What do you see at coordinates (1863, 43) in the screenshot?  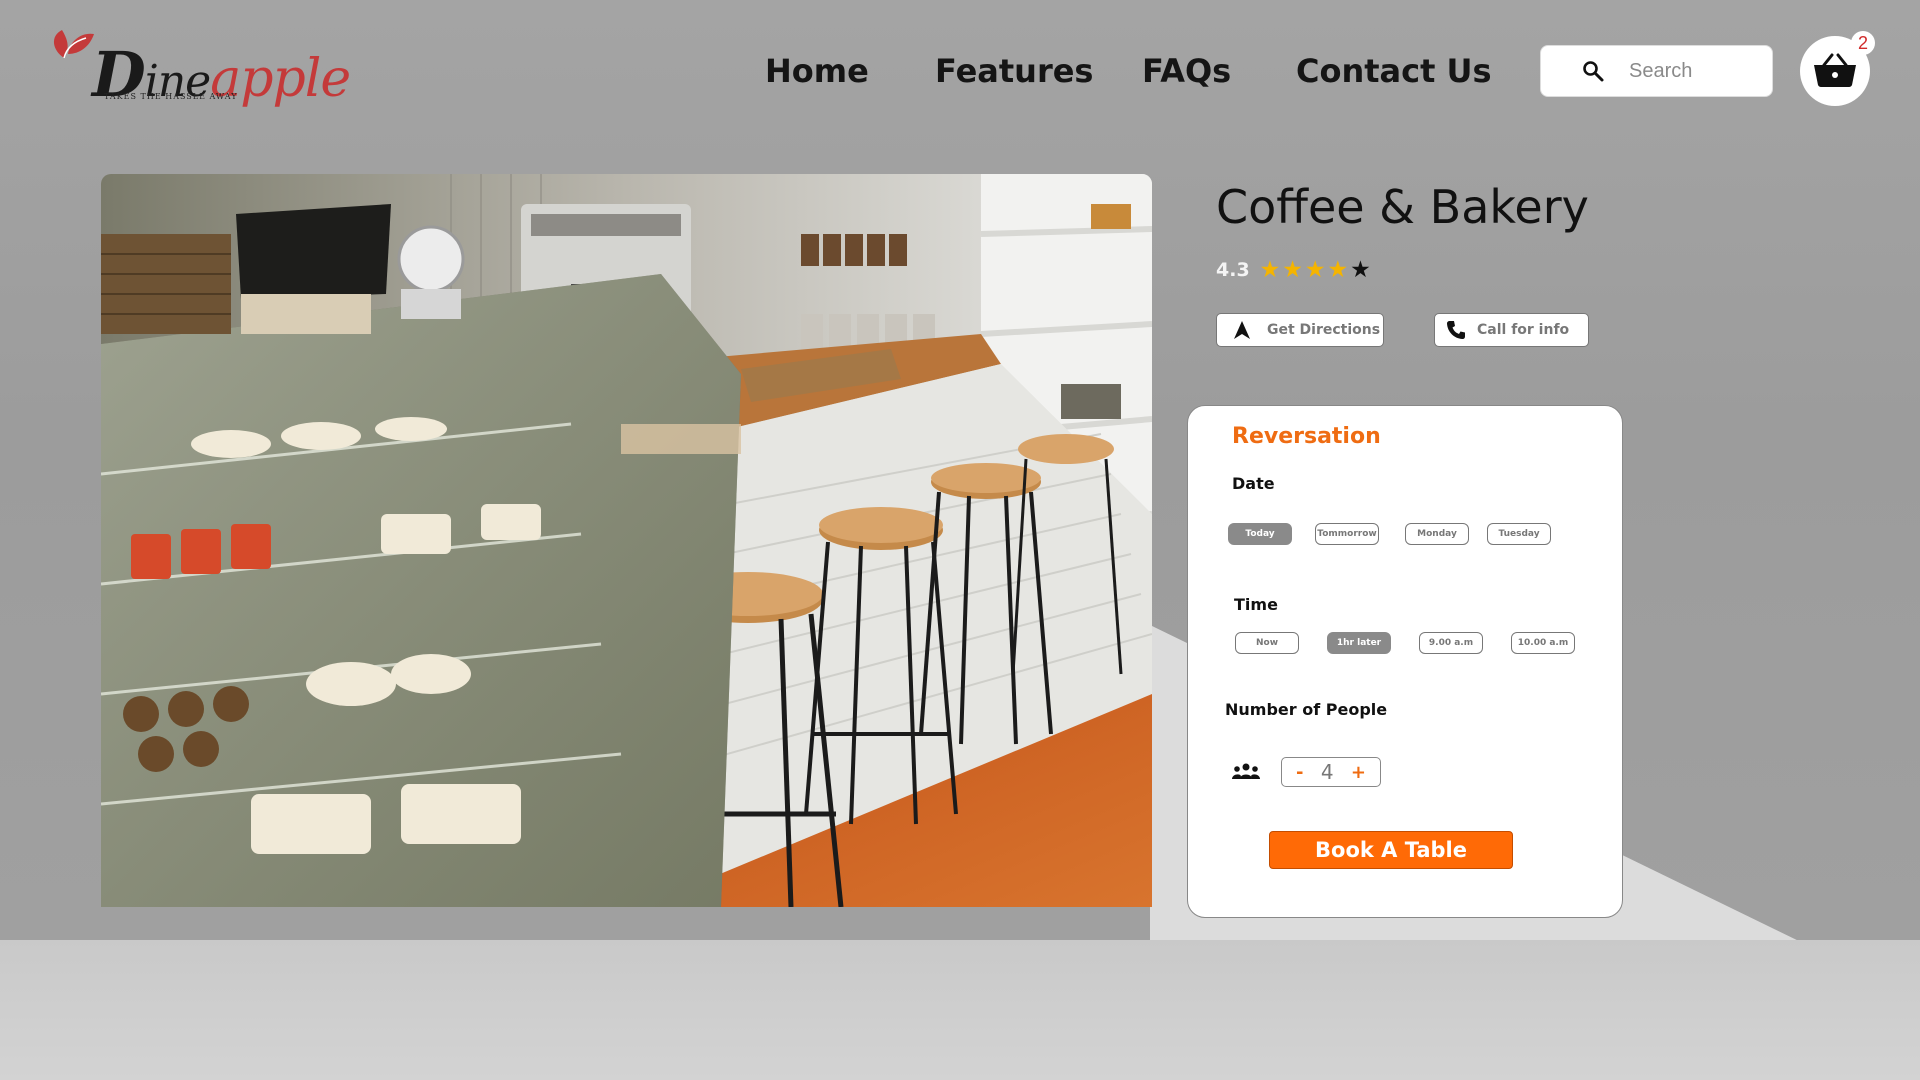 I see `cart-count-badge: 2` at bounding box center [1863, 43].